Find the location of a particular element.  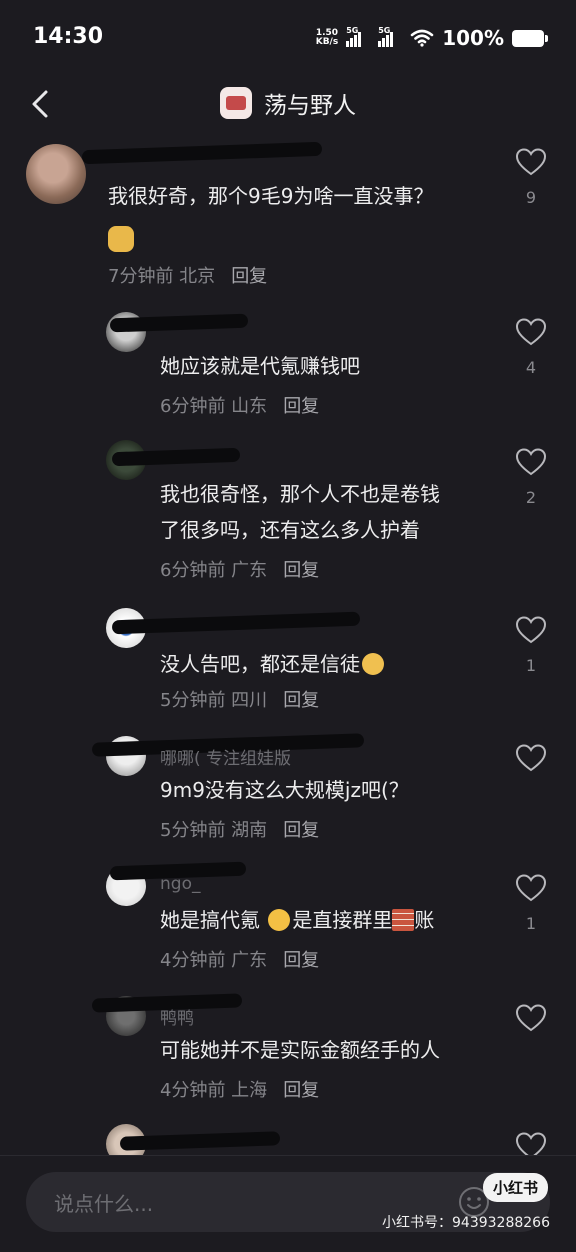

reply-item: ngo_ 她是搞代氪 是直接群里账 4分钟前 广东 回复 1 is located at coordinates (288, 921).